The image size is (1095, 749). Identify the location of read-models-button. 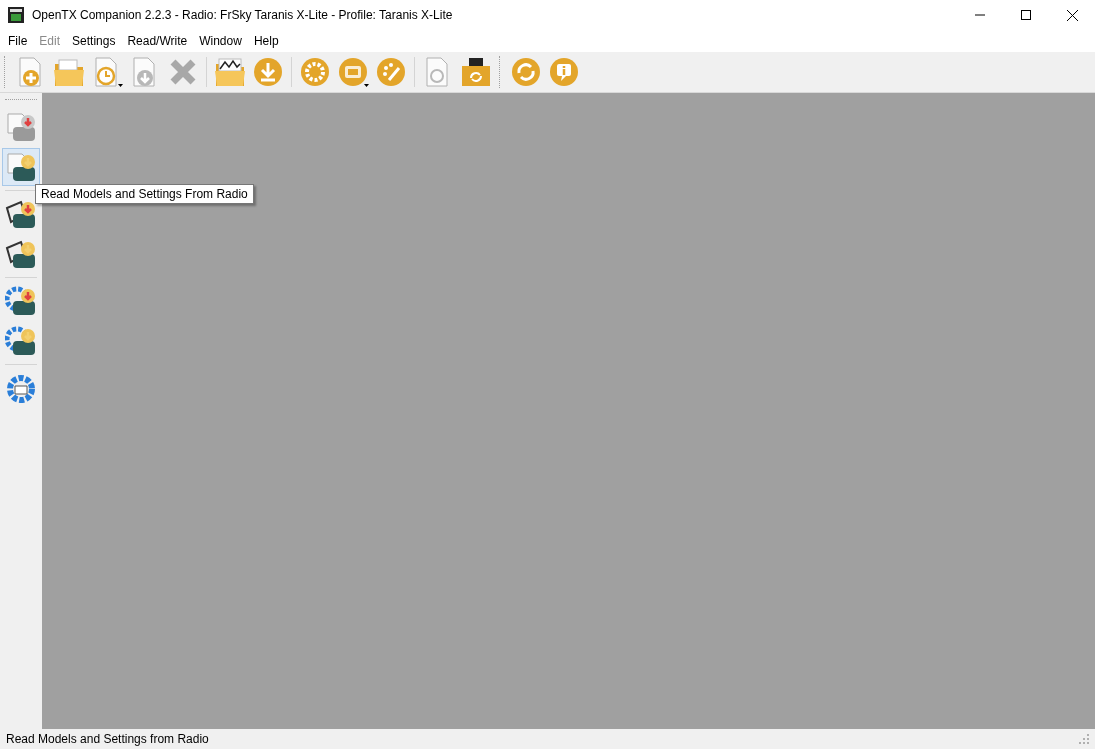
(21, 167).